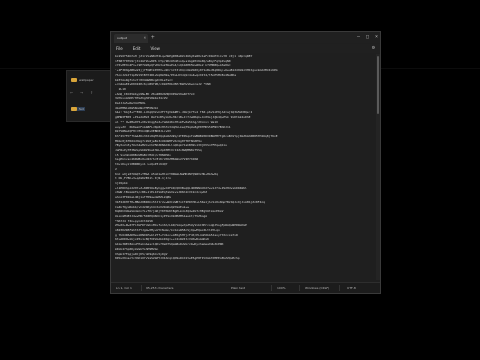 This screenshot has width=480, height=360. Describe the element at coordinates (77, 109) in the screenshot. I see `explorer-folder-row: fed` at that location.